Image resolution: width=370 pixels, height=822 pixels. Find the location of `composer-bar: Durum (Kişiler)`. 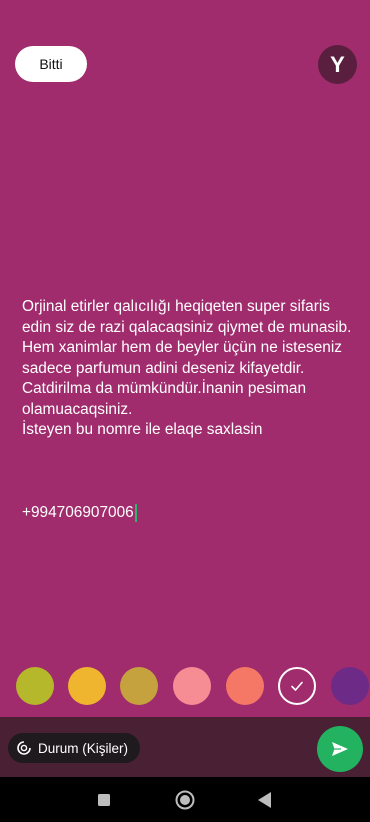

composer-bar: Durum (Kişiler) is located at coordinates (185, 747).